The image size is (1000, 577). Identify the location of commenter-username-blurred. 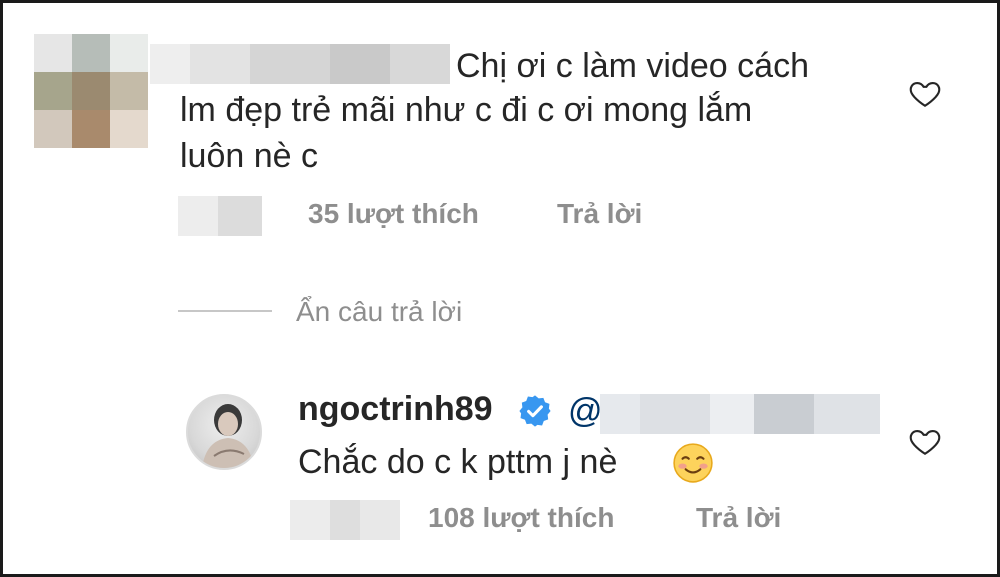
(300, 64).